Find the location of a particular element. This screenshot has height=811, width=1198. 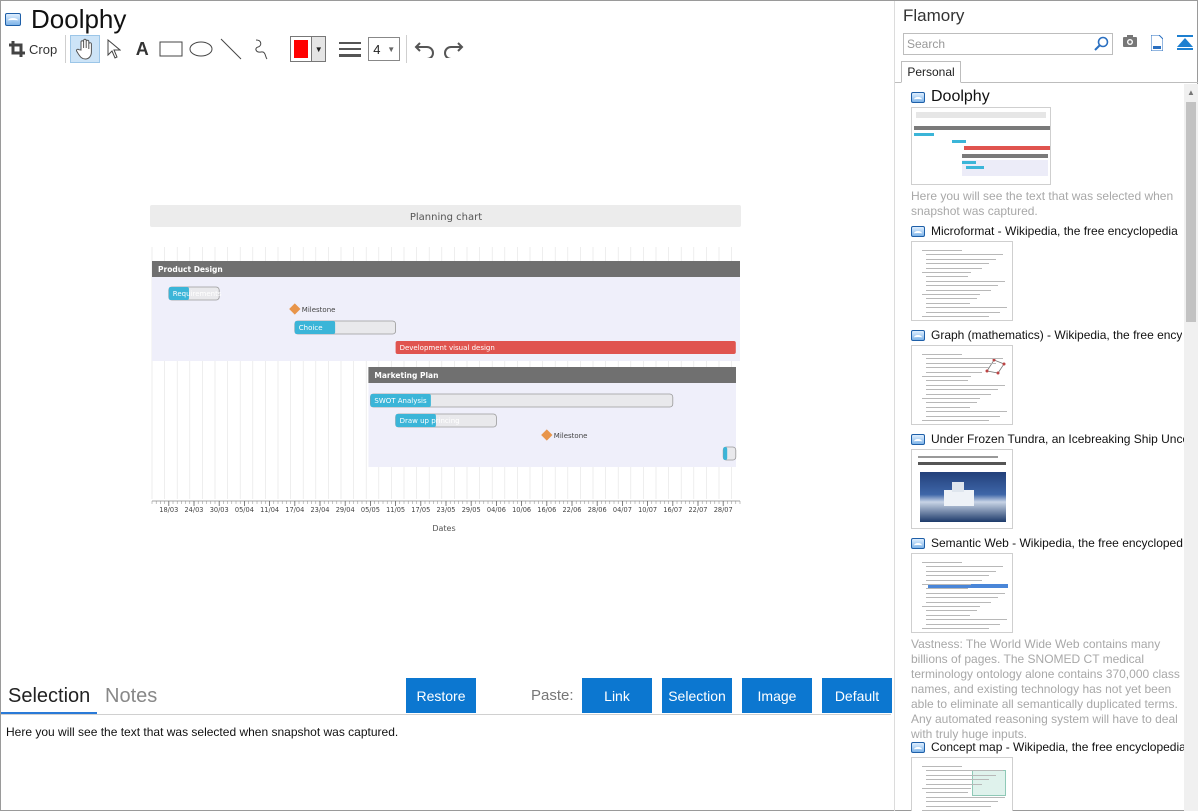

sidebar-tabbar: Personal is located at coordinates (1046, 72).